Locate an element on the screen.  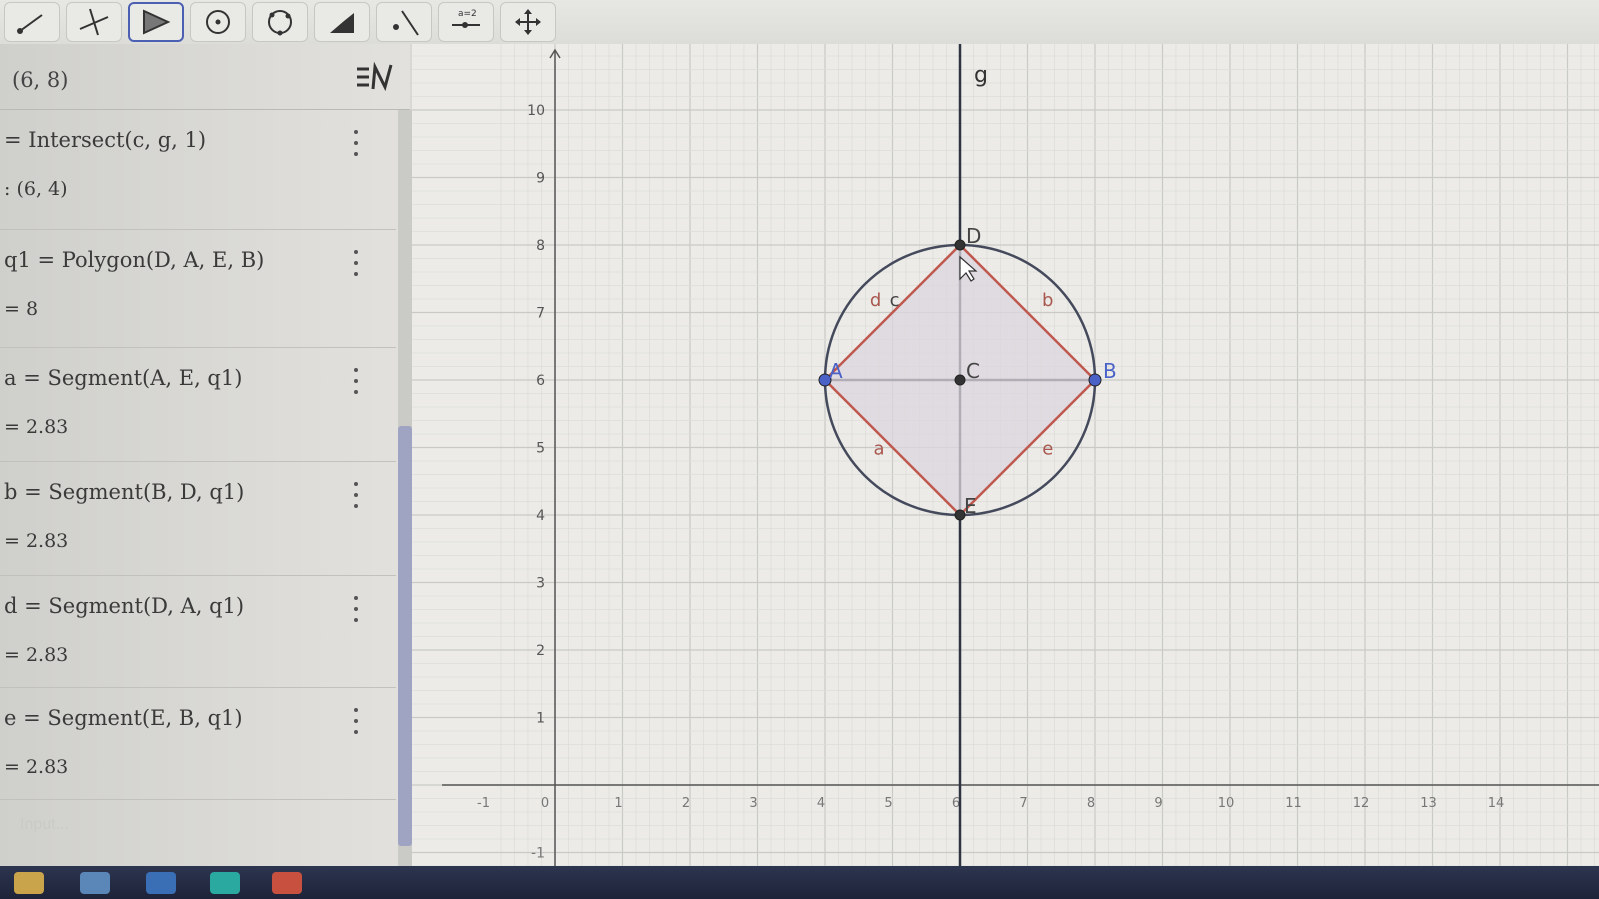
y-tick-label: 7 is located at coordinates (540, 314).